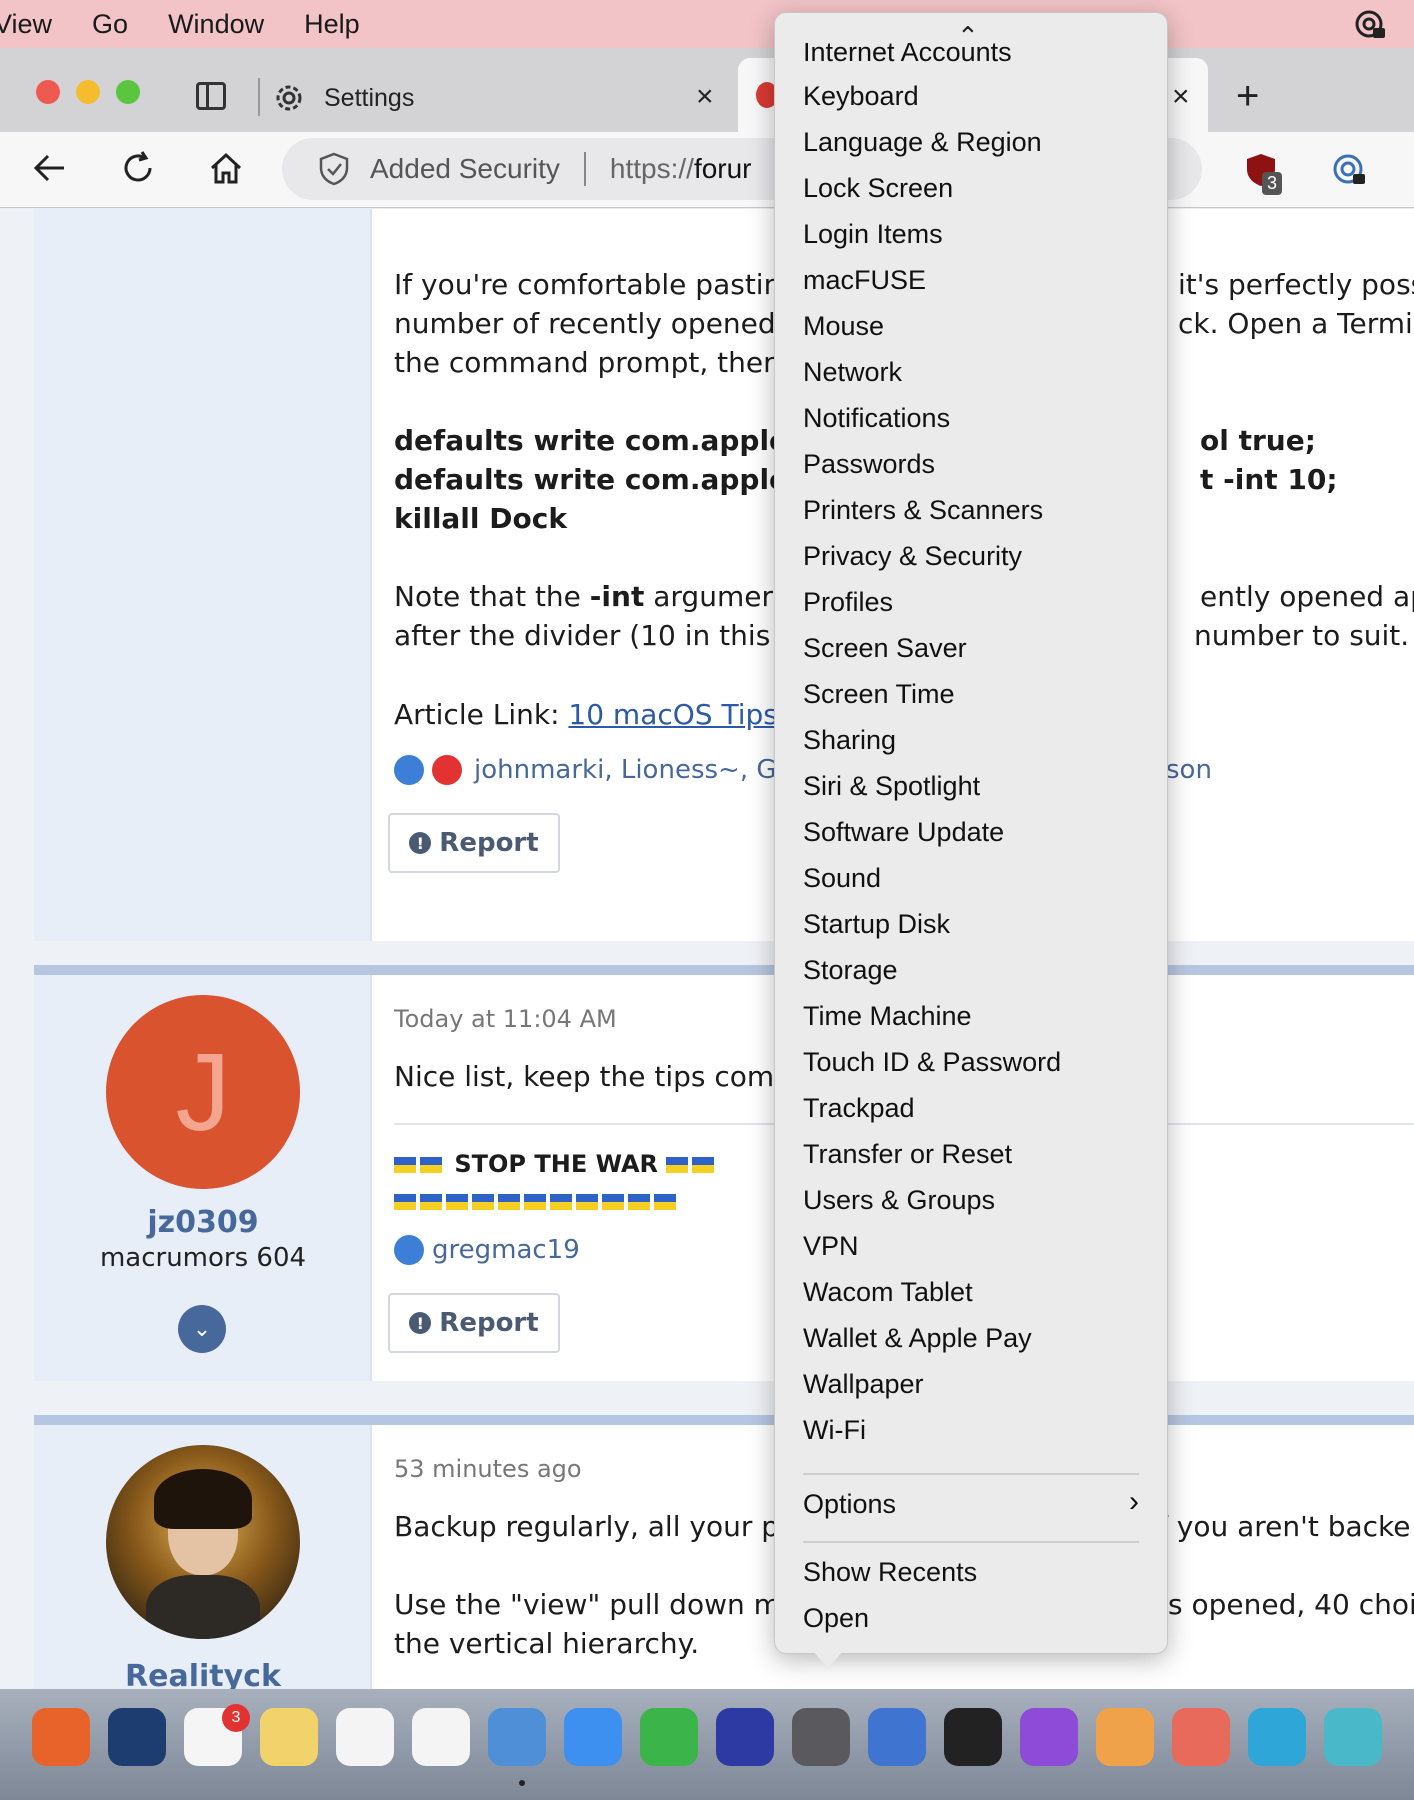  What do you see at coordinates (864, 280) in the screenshot?
I see `menu-item-macfuse: macFUSE` at bounding box center [864, 280].